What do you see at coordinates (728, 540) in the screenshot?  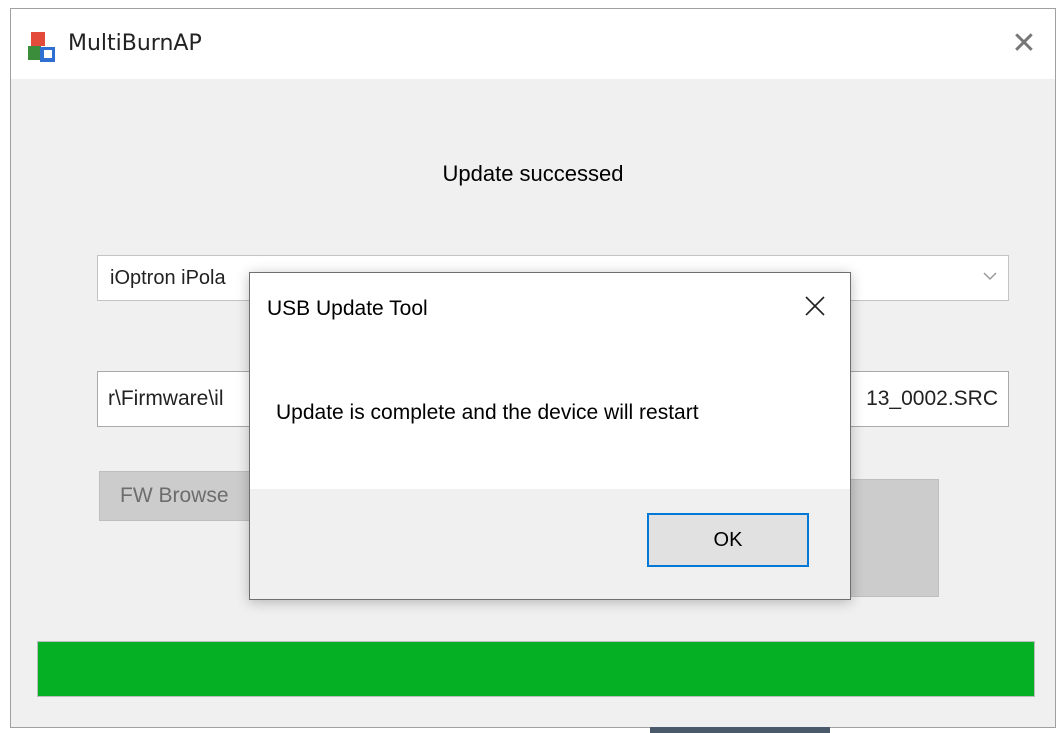 I see `ok-button: OK` at bounding box center [728, 540].